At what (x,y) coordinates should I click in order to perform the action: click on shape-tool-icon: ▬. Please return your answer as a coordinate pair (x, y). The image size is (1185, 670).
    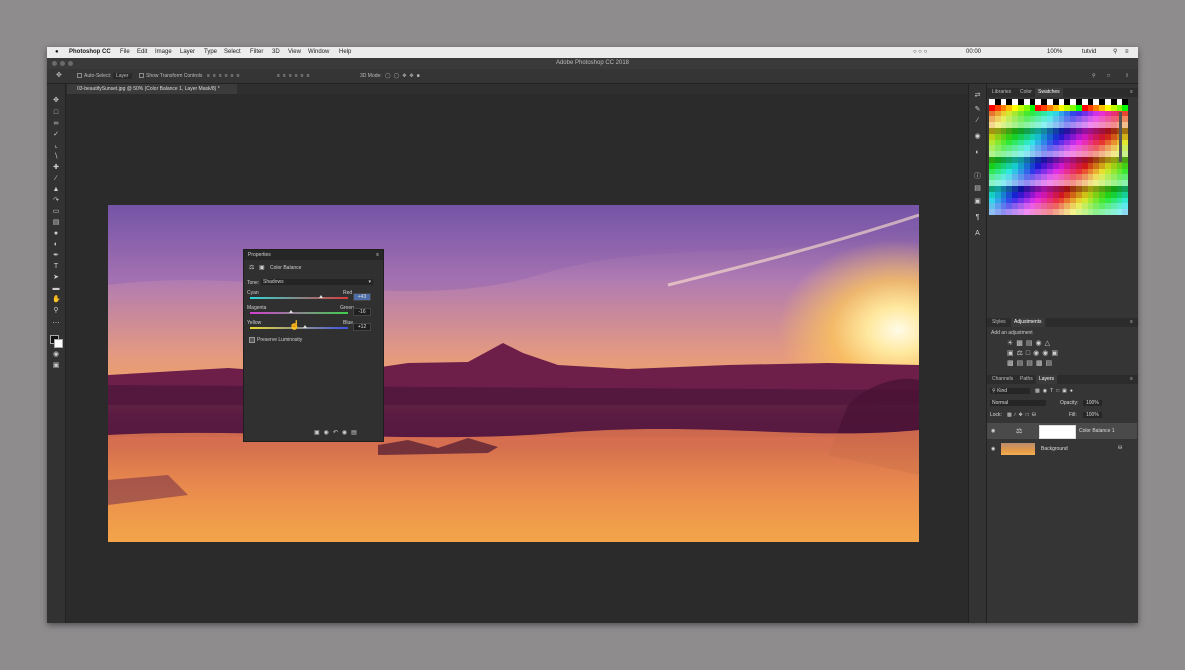
    Looking at the image, I should click on (56, 288).